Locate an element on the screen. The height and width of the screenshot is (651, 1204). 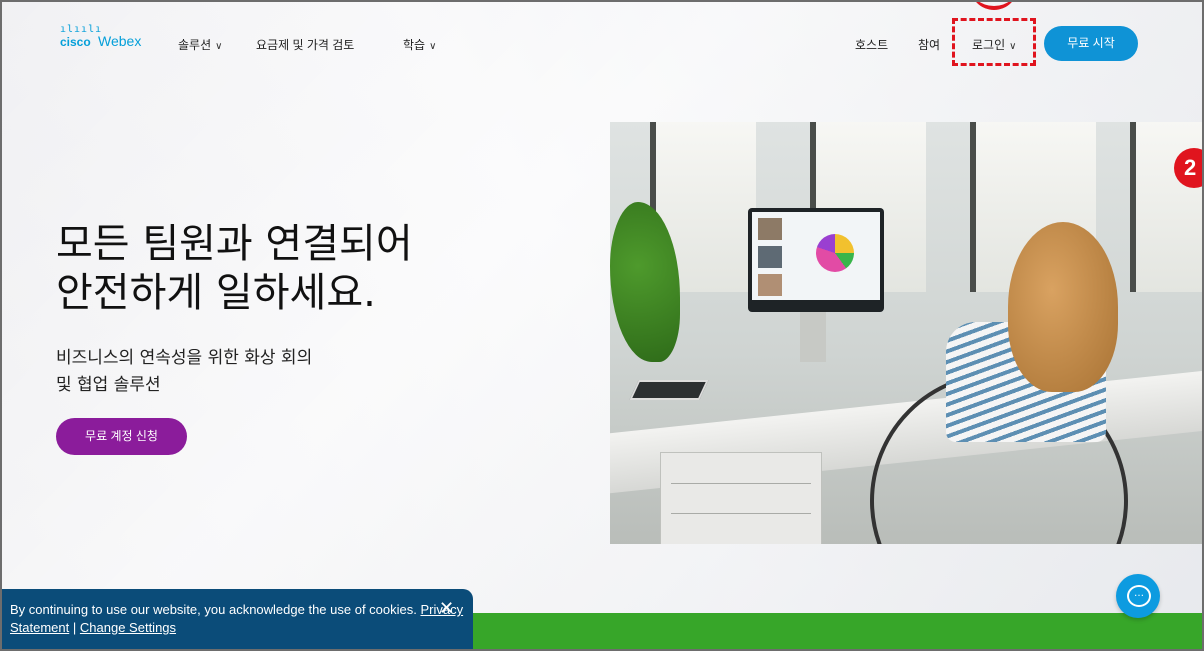
nav-solutions-label: 솔루션 is located at coordinates (195, 45).